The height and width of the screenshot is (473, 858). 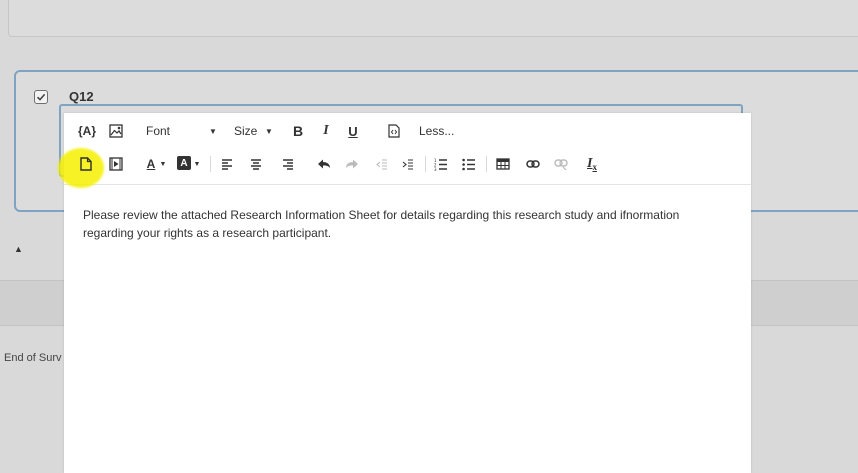 What do you see at coordinates (298, 131) in the screenshot?
I see `bold-button: B` at bounding box center [298, 131].